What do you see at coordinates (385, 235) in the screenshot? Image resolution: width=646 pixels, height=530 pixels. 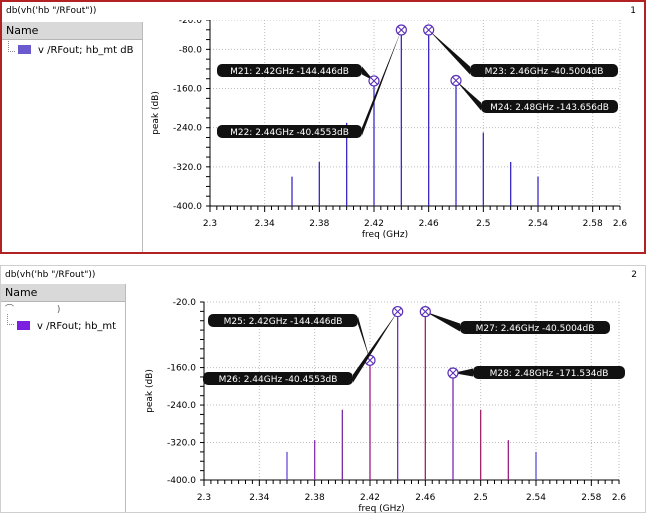 I see `x-axis-label: freq (GHz)` at bounding box center [385, 235].